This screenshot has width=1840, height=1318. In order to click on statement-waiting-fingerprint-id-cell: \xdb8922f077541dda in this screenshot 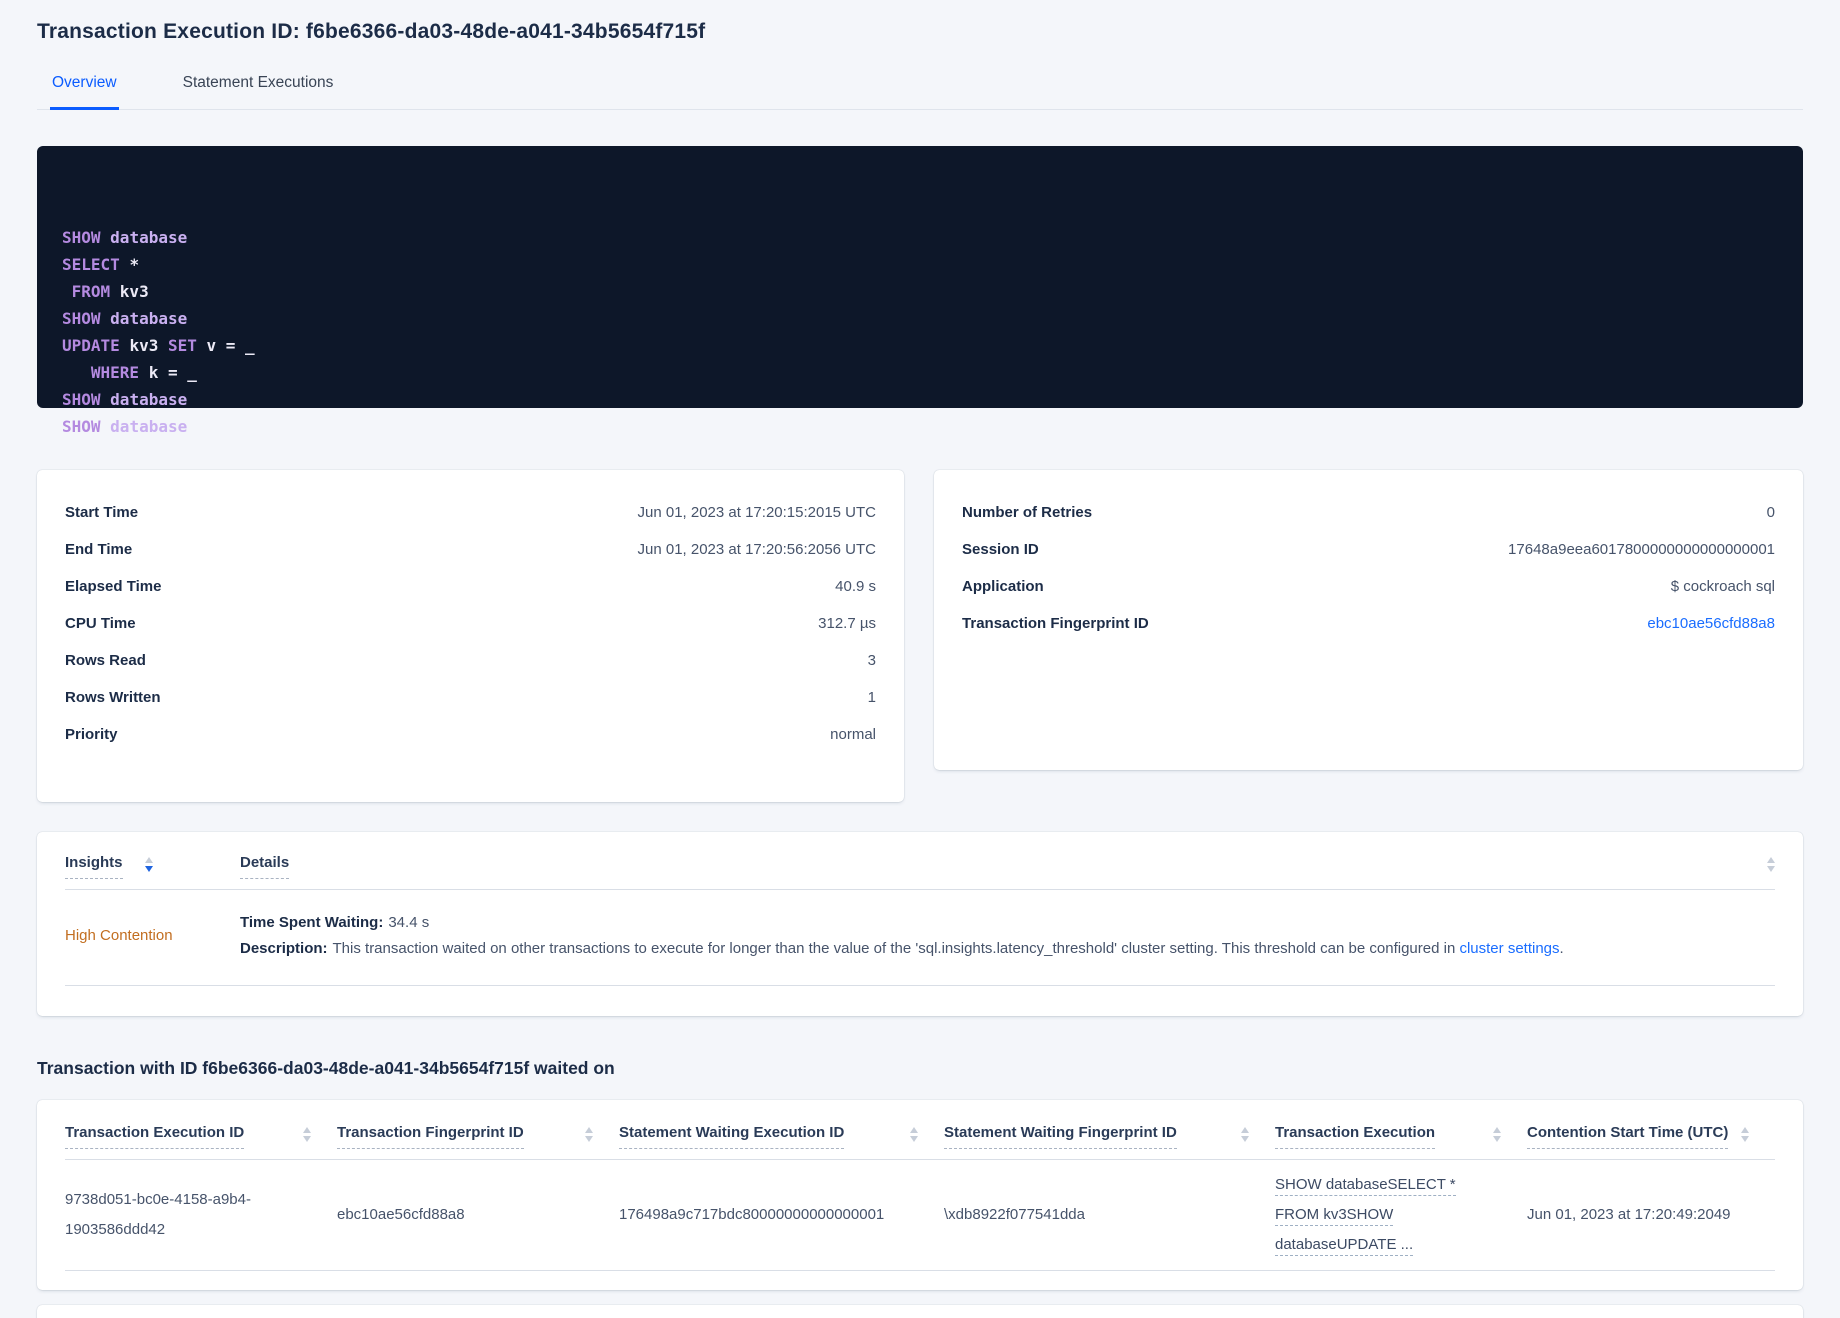, I will do `click(1014, 1214)`.